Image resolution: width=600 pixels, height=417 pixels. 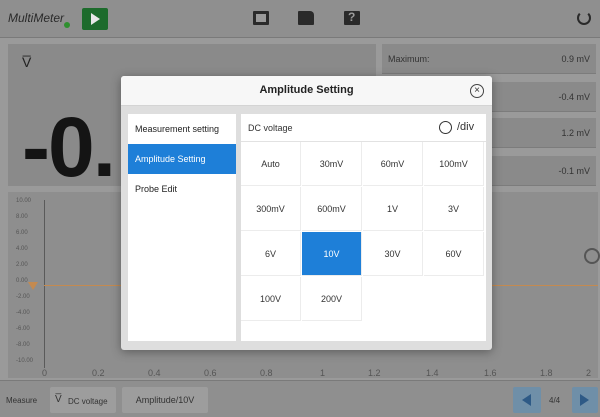 What do you see at coordinates (271, 254) in the screenshot?
I see `amplitude-option: 6V` at bounding box center [271, 254].